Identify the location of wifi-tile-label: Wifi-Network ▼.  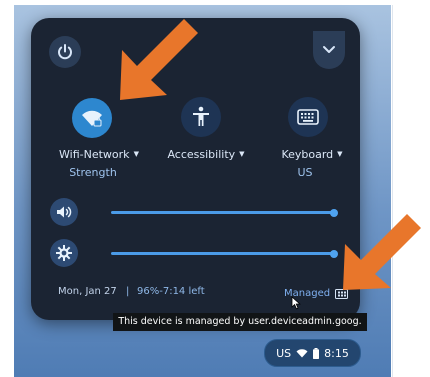
(99, 154).